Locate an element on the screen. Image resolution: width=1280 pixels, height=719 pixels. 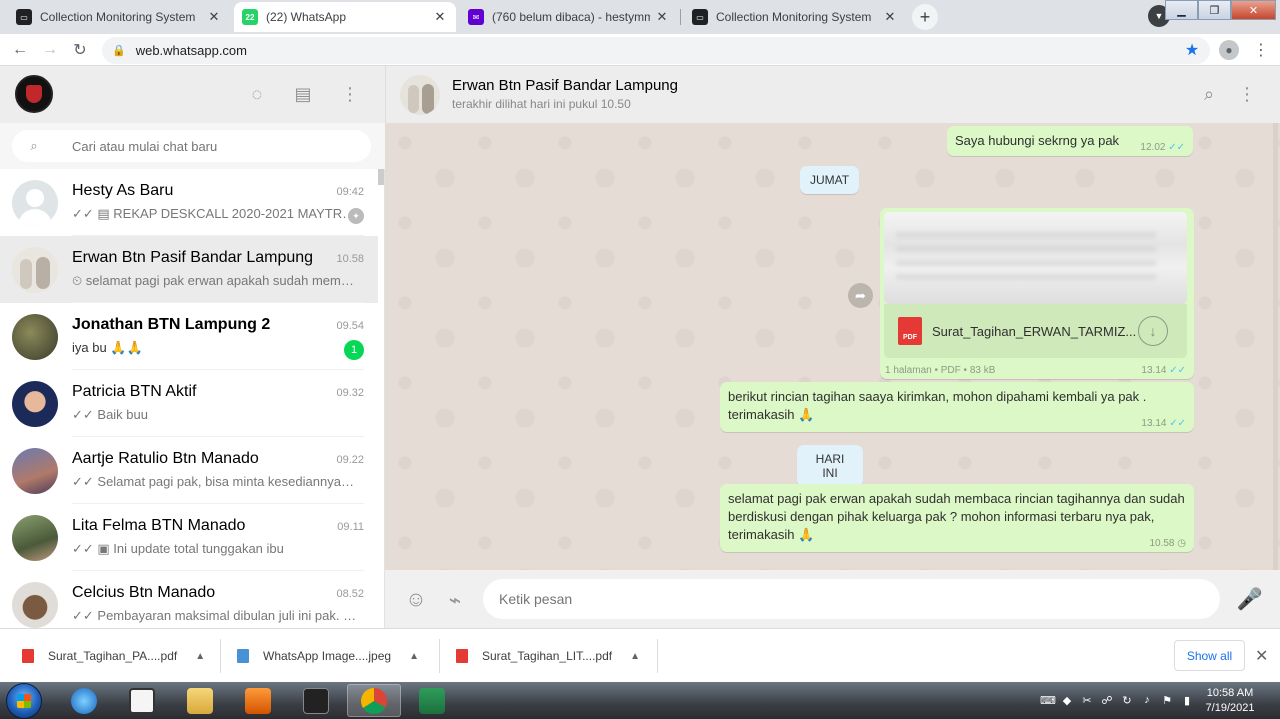
chat-preview: ✓✓ ▣ Ini update total tunggakan ibu is located at coordinates (178, 548).